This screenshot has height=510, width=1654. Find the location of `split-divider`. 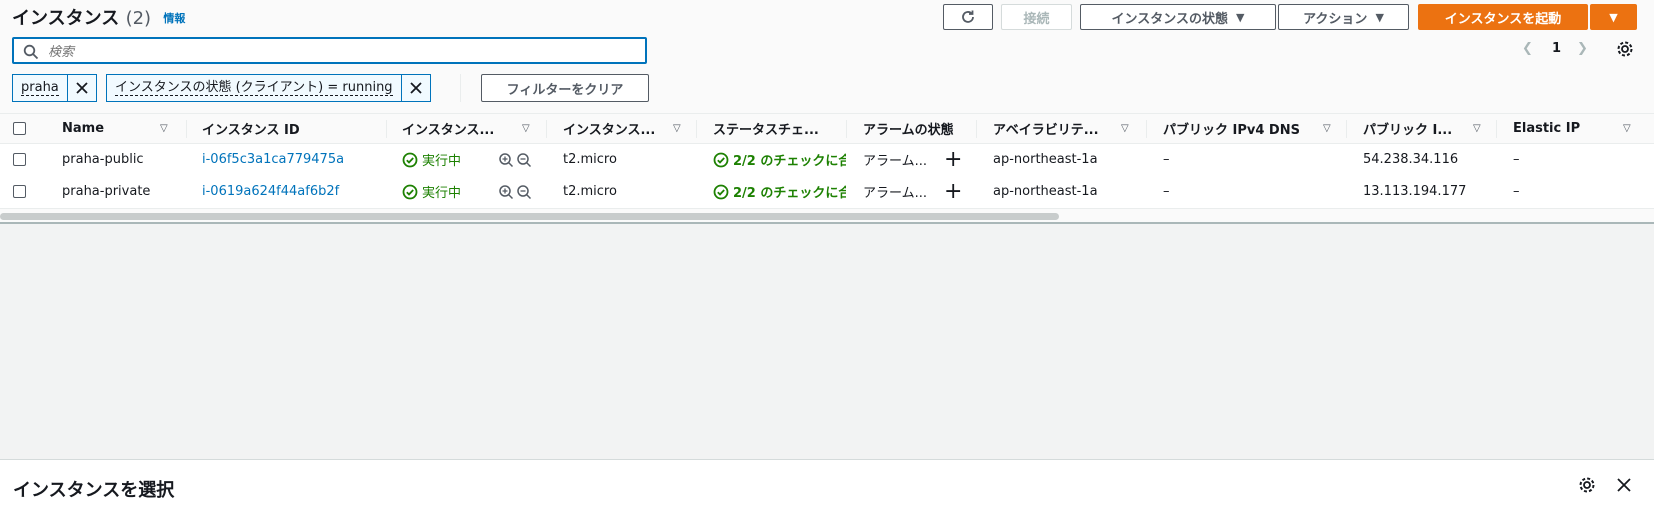

split-divider is located at coordinates (827, 223).